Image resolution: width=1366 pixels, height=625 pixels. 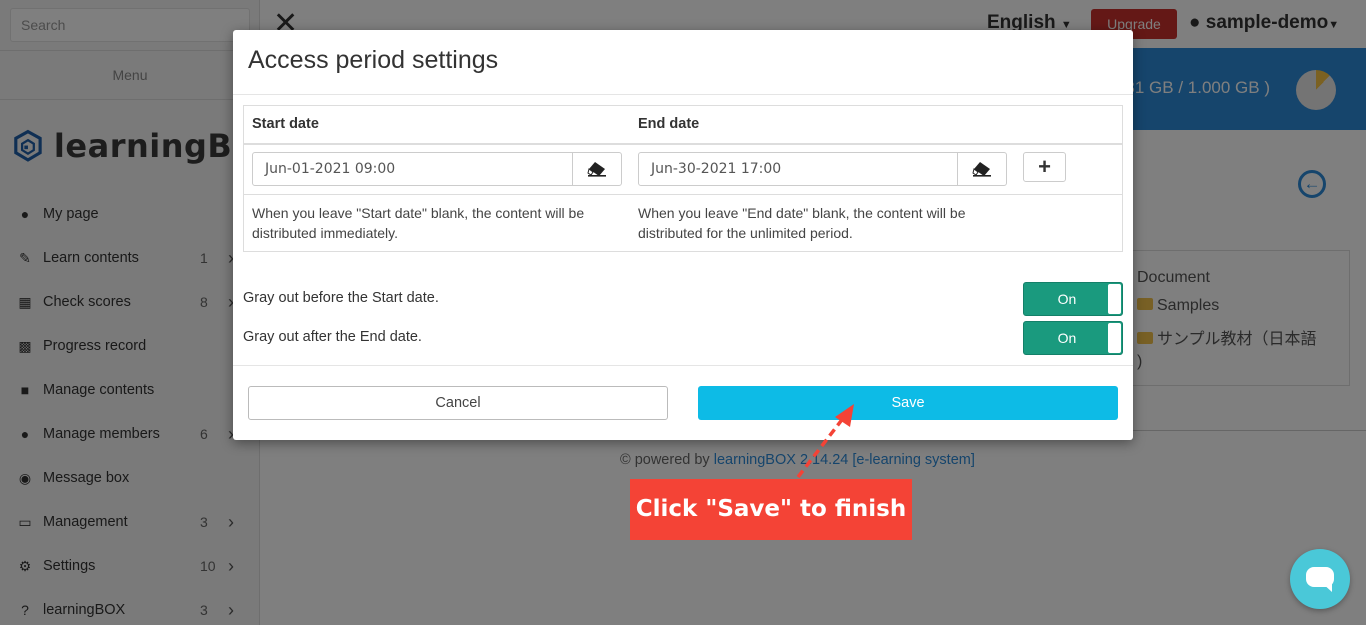 I want to click on clear-end-date-button, so click(x=982, y=169).